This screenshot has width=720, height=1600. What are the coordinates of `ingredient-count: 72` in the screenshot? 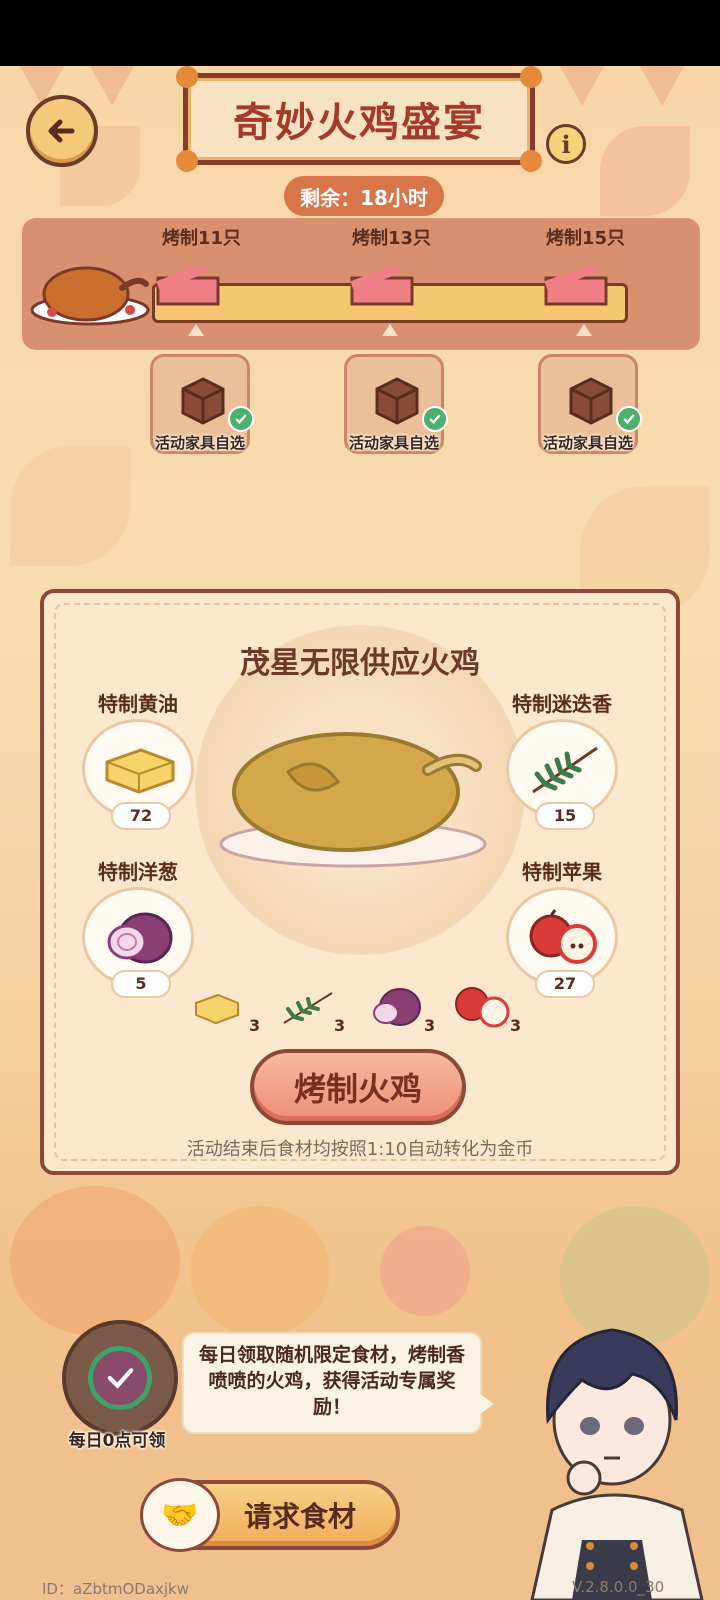 It's located at (141, 816).